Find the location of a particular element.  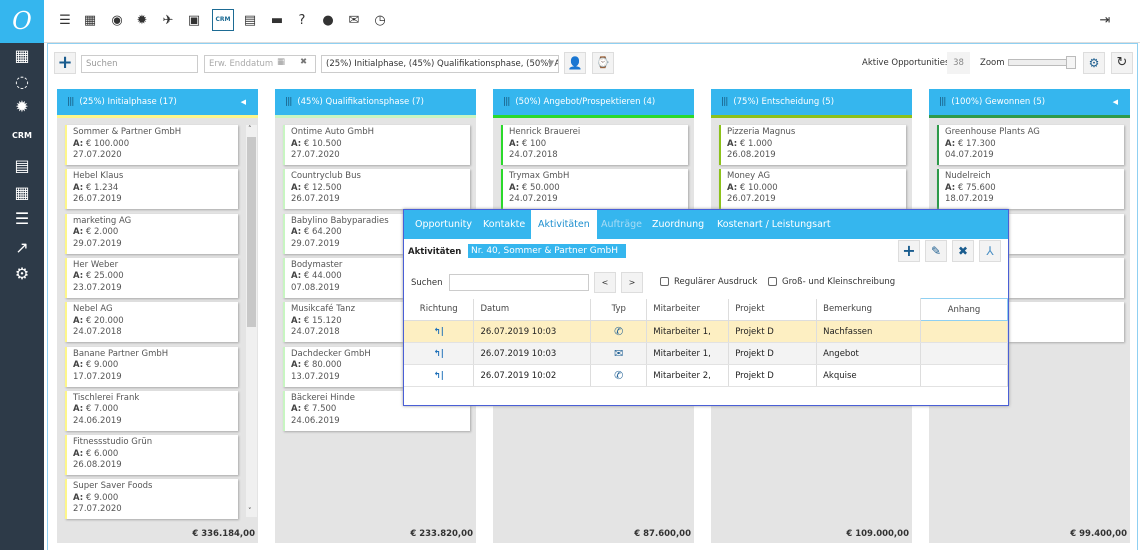

watch-filter-button: ⌚ is located at coordinates (603, 63).